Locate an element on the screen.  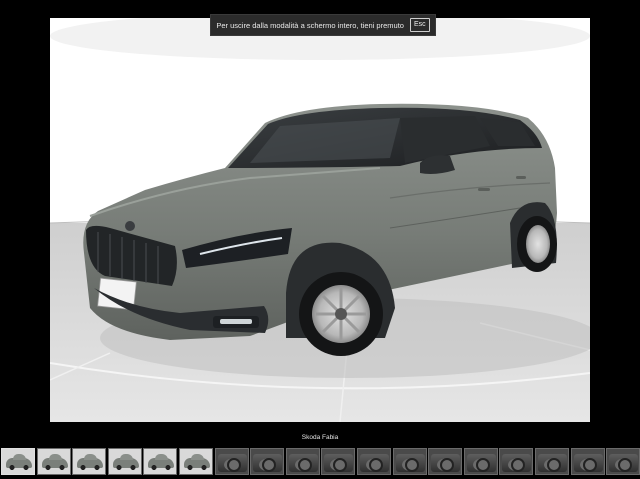
photo-caption: Skoda Fabia is located at coordinates (320, 437).